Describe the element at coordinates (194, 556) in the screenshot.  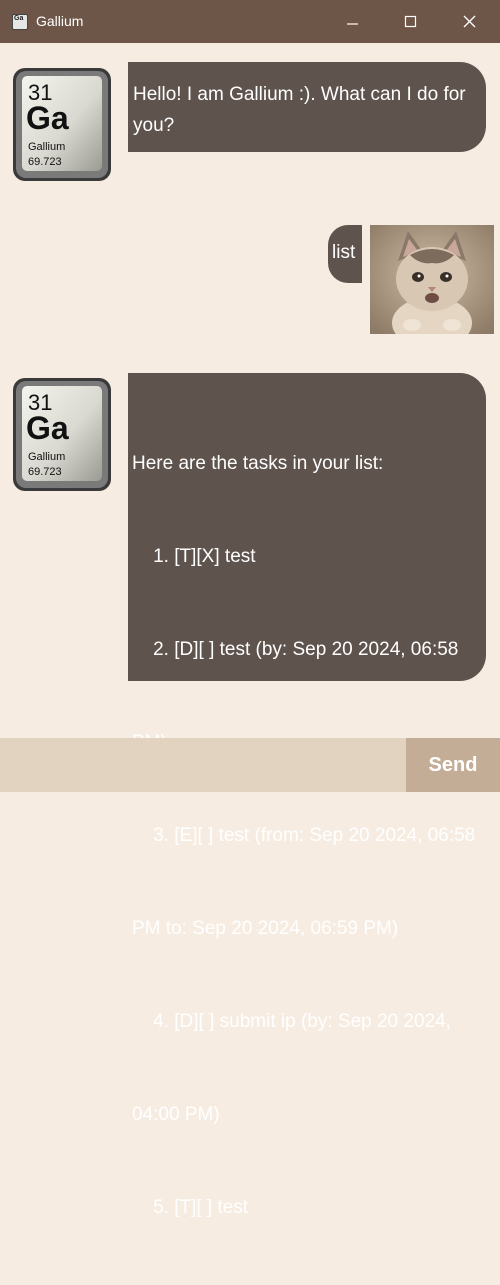
I see `task-item-1: 1. [T][X] test` at that location.